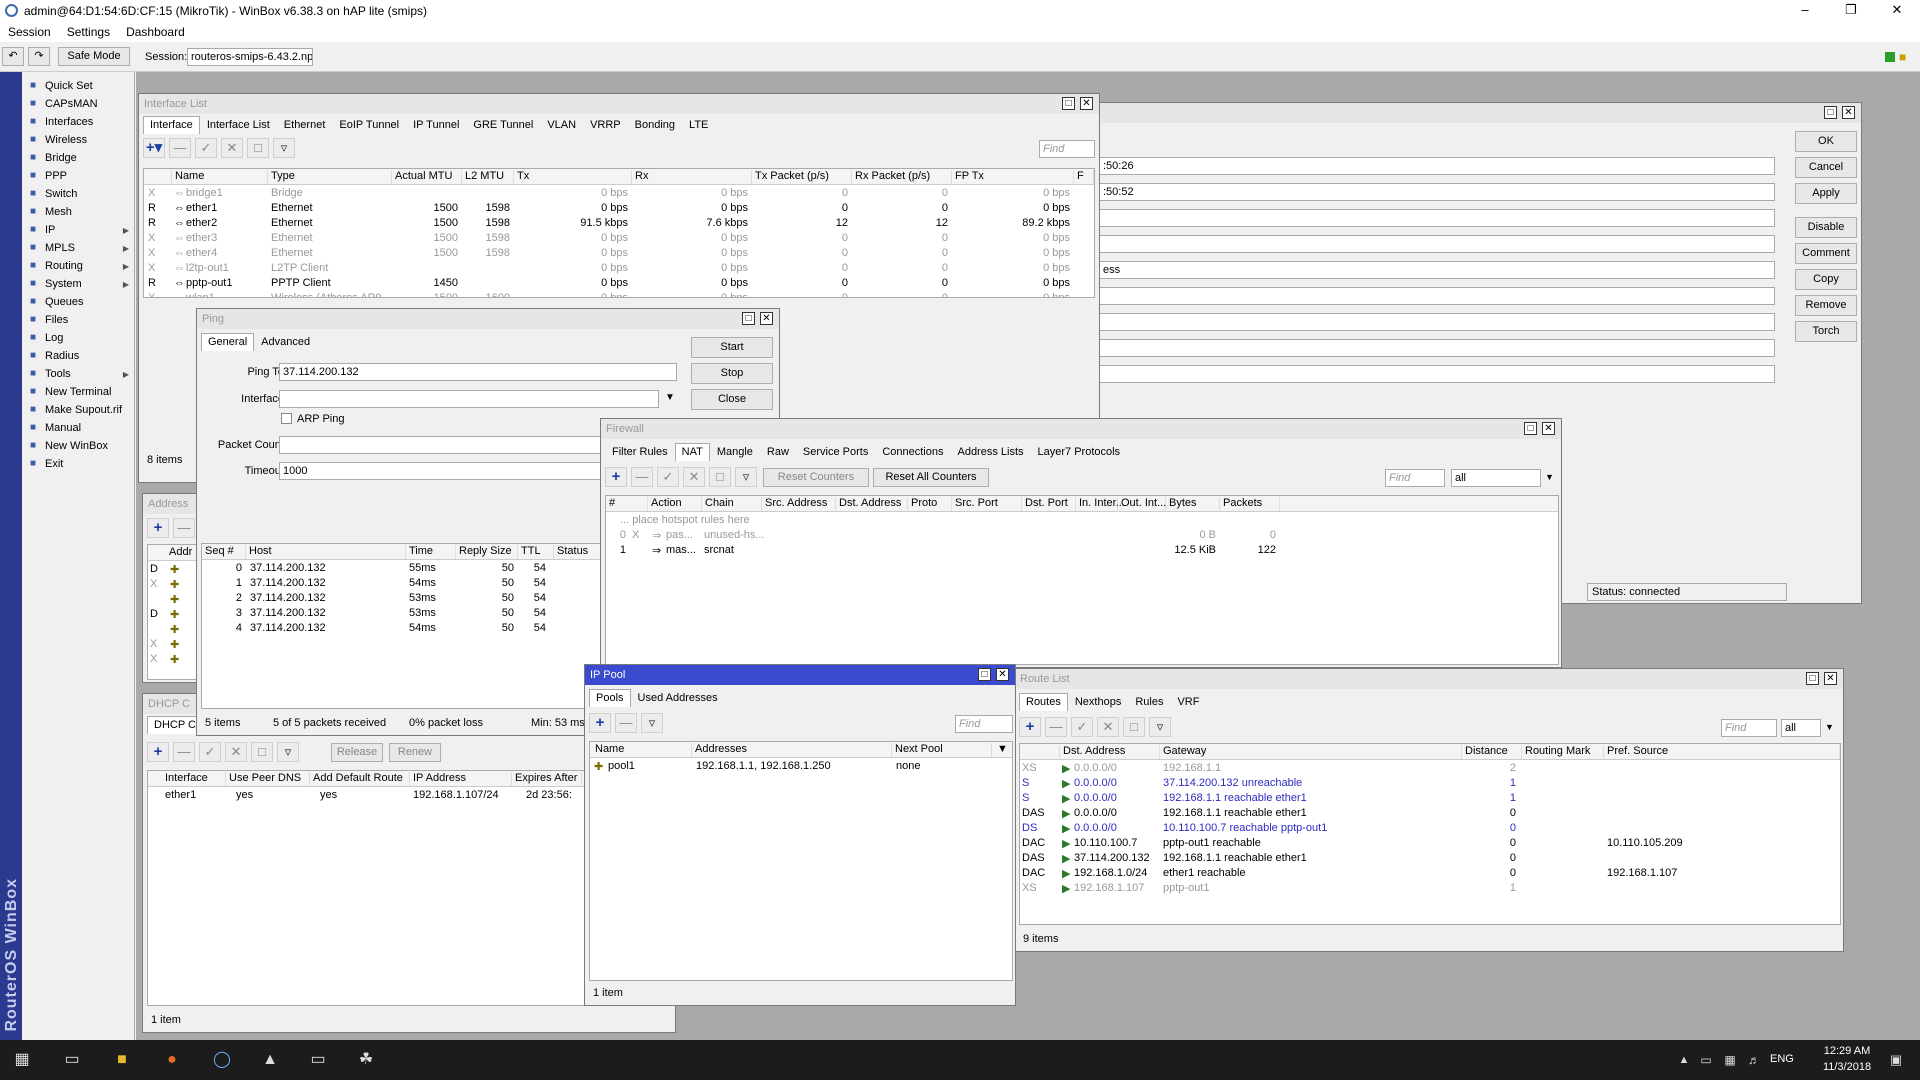  I want to click on sidebar-item-tools: ■ Tools ▶, so click(78, 374).